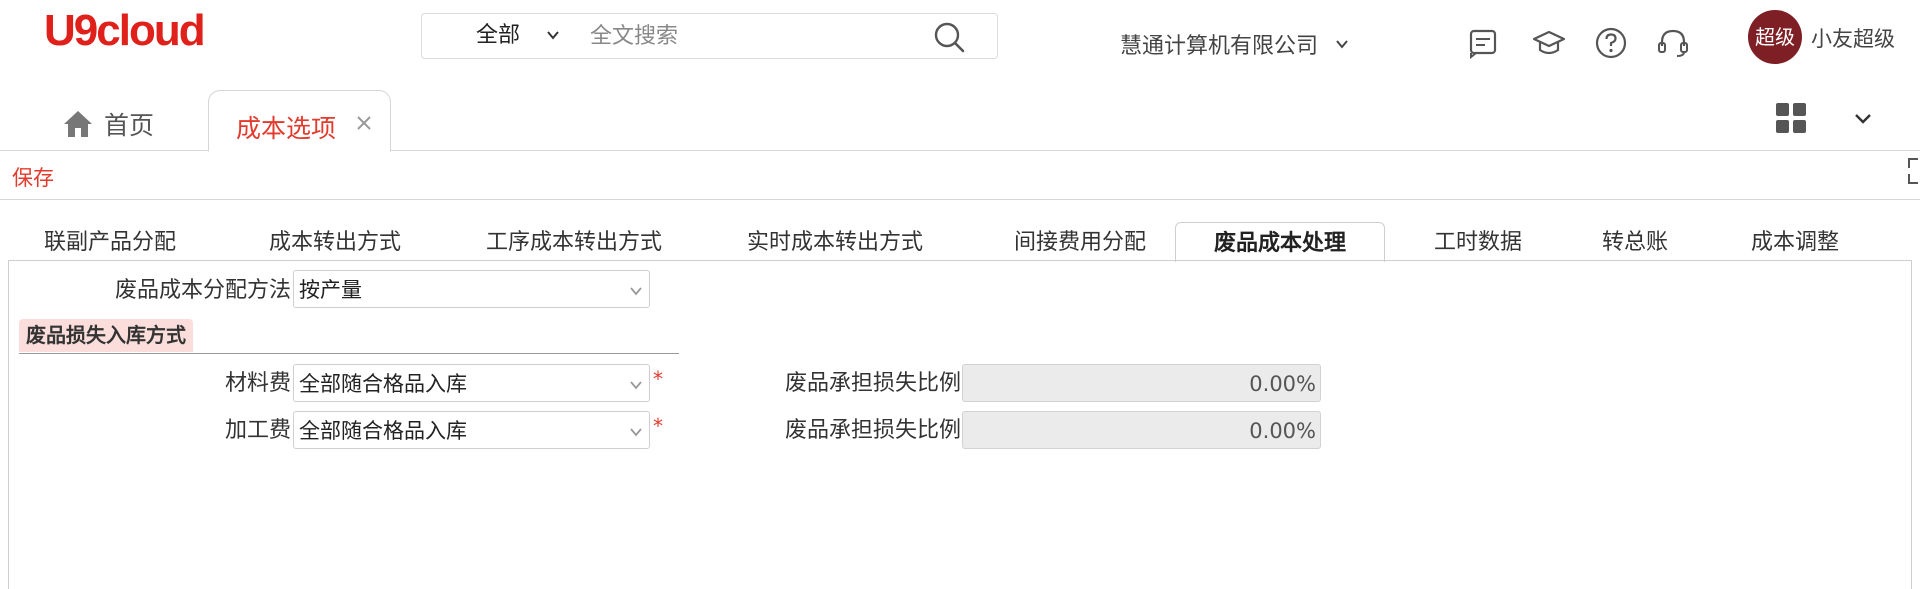 This screenshot has height=589, width=1920. Describe the element at coordinates (835, 241) in the screenshot. I see `subtab-realtime-cost-transfer: 实时成本转出方式` at that location.